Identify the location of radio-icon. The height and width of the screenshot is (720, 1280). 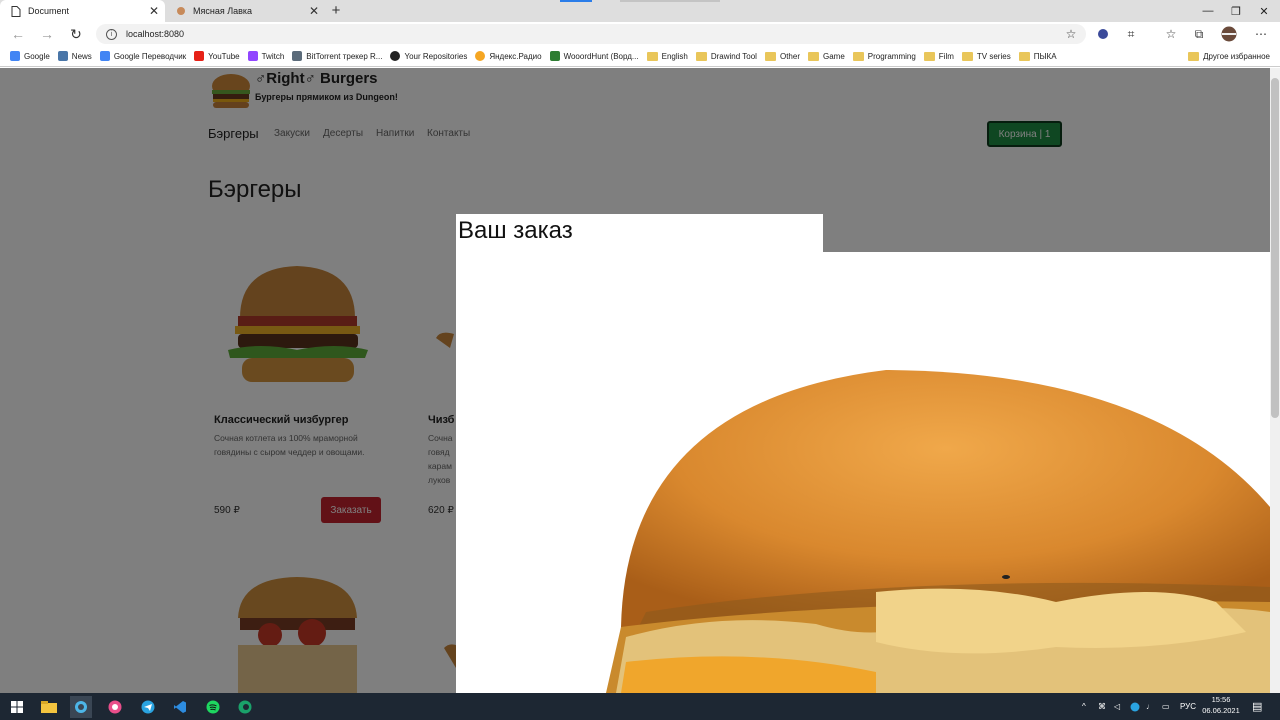
(480, 56).